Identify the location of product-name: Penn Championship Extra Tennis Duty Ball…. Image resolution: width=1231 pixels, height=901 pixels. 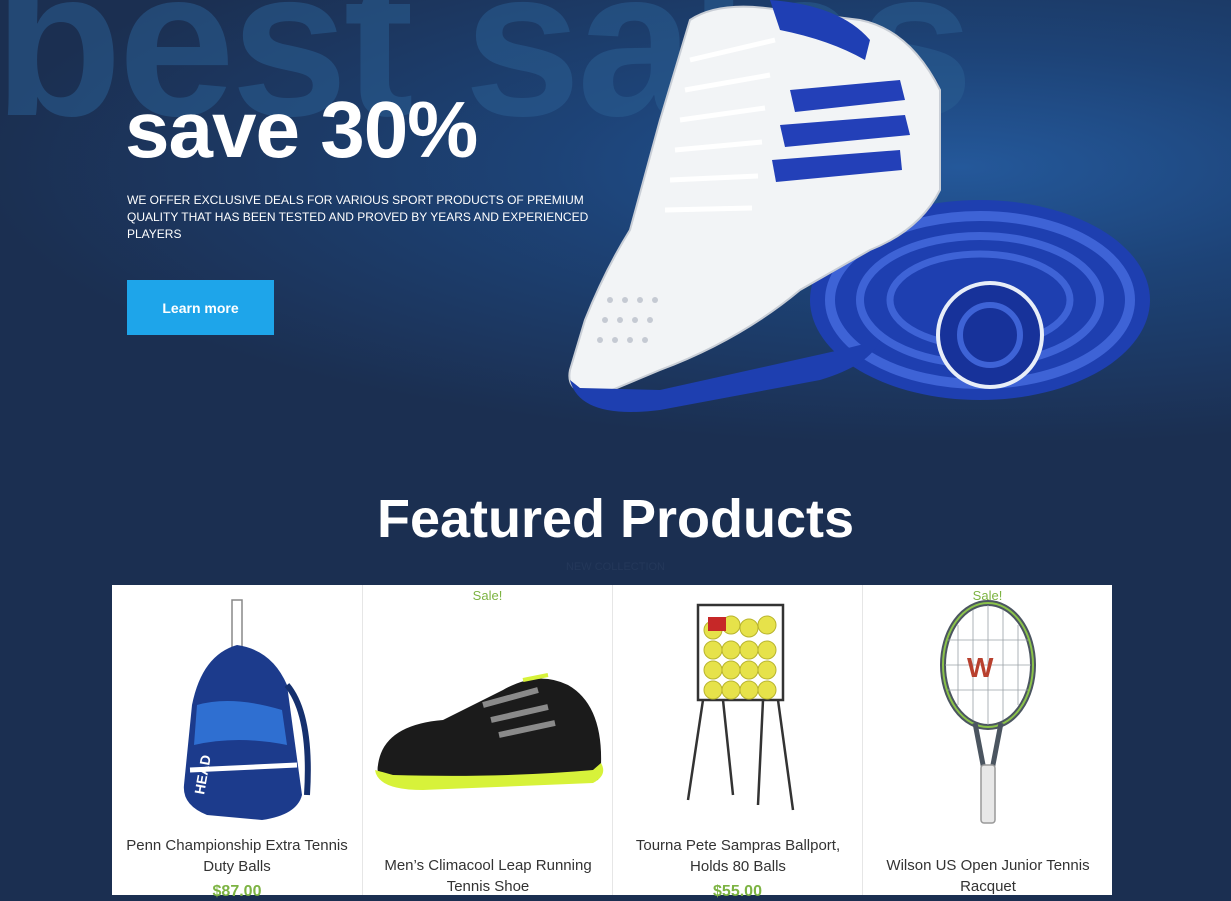
(237, 856).